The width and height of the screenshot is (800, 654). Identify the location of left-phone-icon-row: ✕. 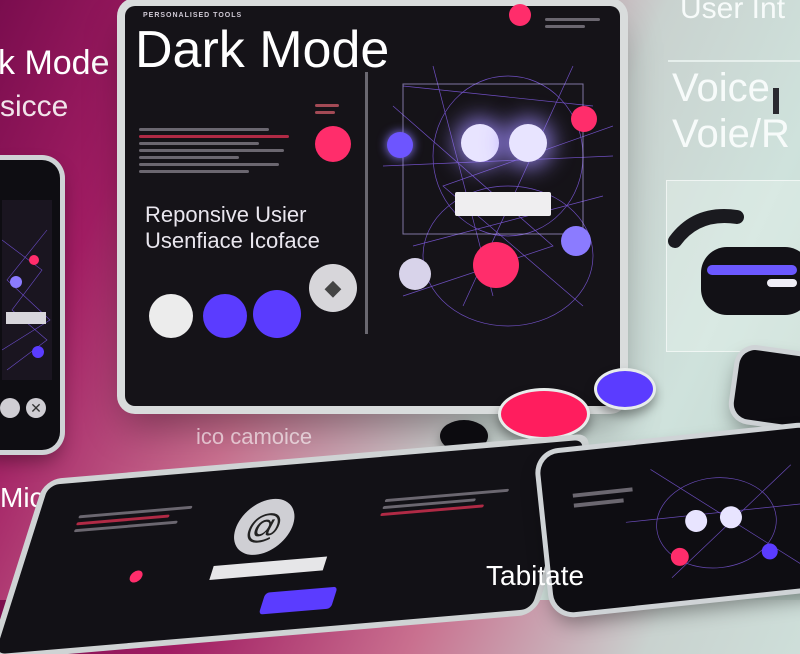
(28, 410).